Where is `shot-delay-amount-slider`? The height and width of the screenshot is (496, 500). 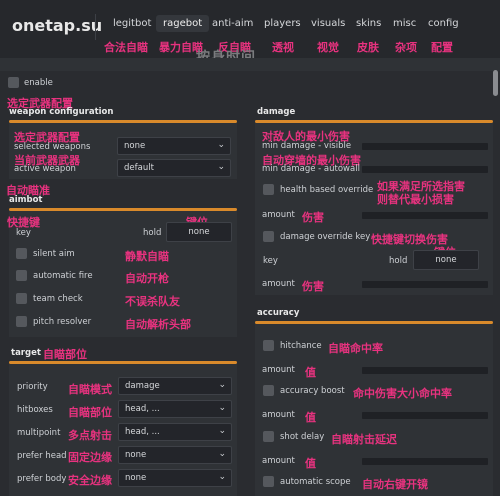
shot-delay-amount-slider is located at coordinates (425, 461).